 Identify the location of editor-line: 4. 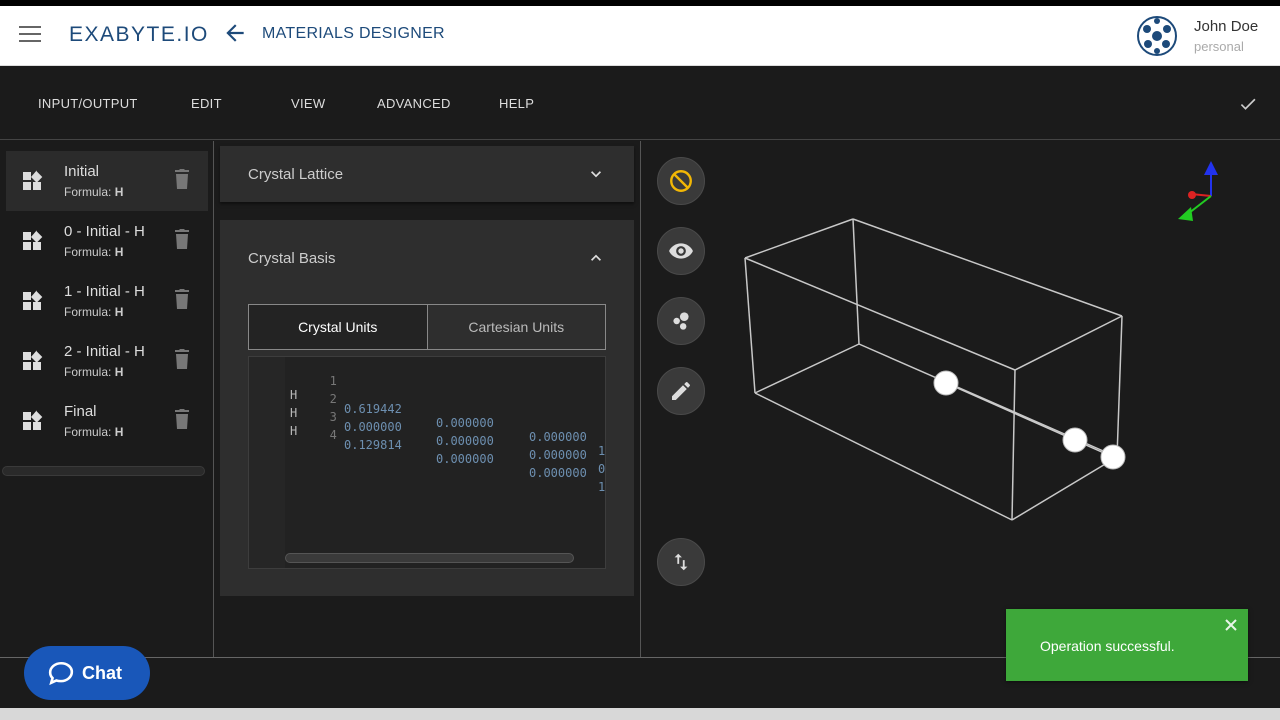
(427, 428).